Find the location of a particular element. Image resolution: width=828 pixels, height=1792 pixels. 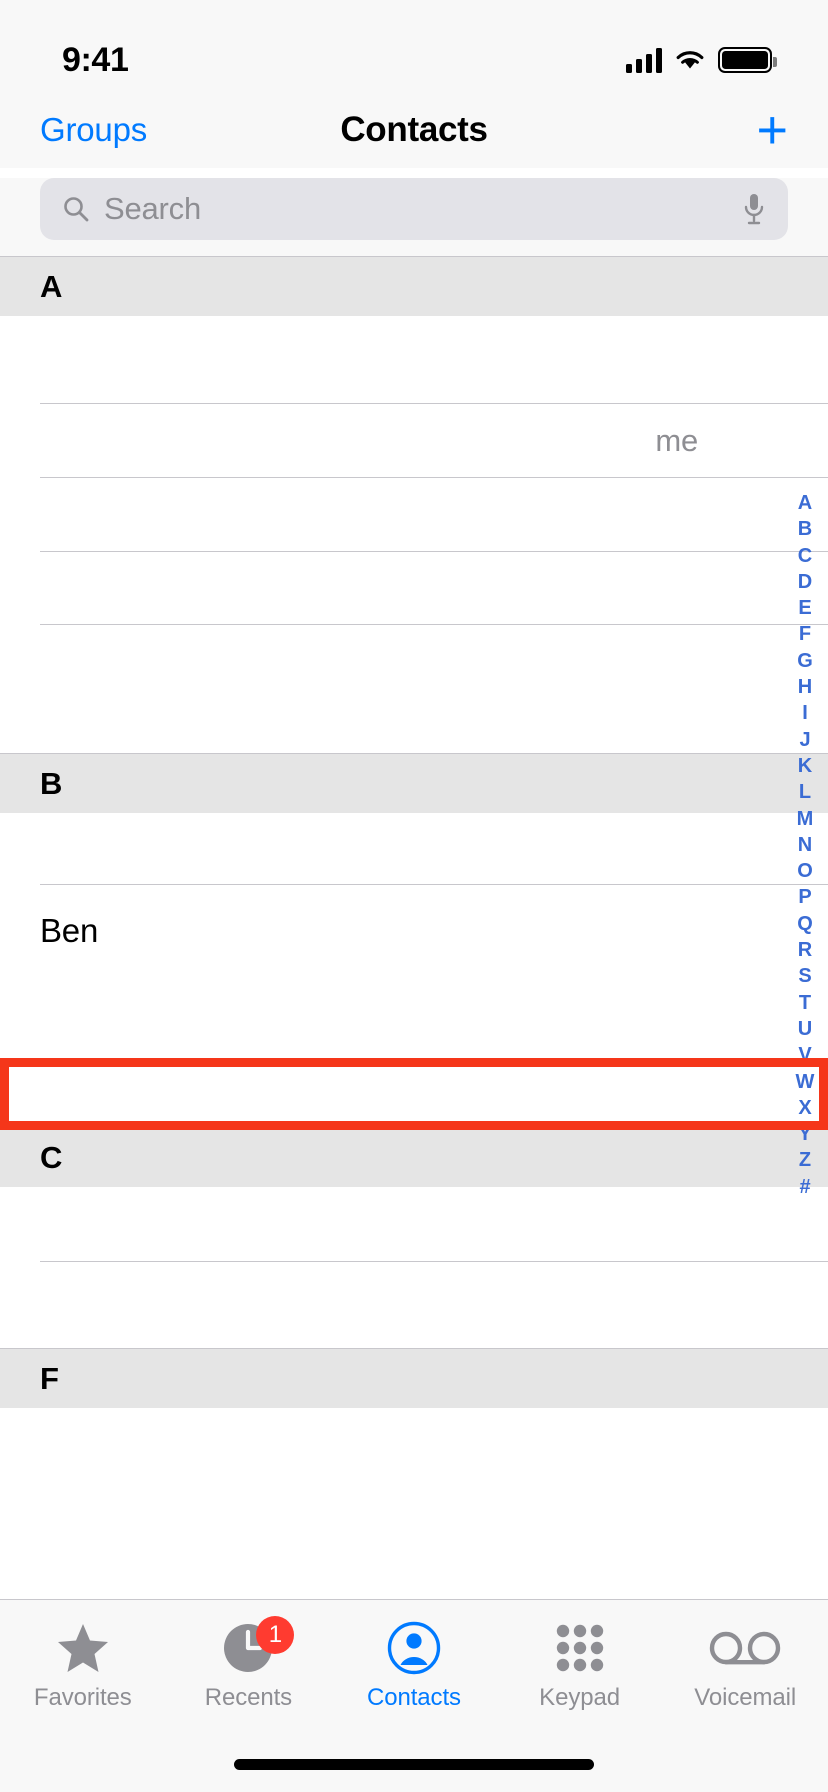

section-header-f: F is located at coordinates (414, 1378).